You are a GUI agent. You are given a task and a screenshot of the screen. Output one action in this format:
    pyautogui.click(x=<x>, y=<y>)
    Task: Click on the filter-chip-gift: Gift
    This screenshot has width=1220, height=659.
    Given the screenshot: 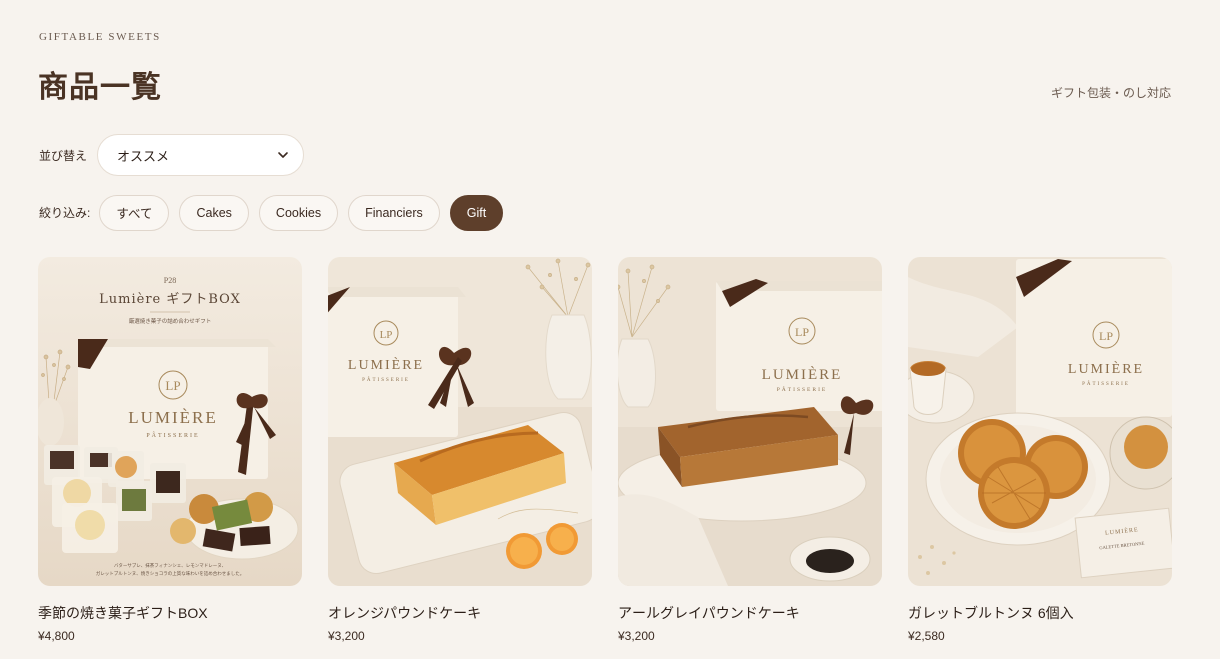 What is the action you would take?
    pyautogui.click(x=476, y=212)
    